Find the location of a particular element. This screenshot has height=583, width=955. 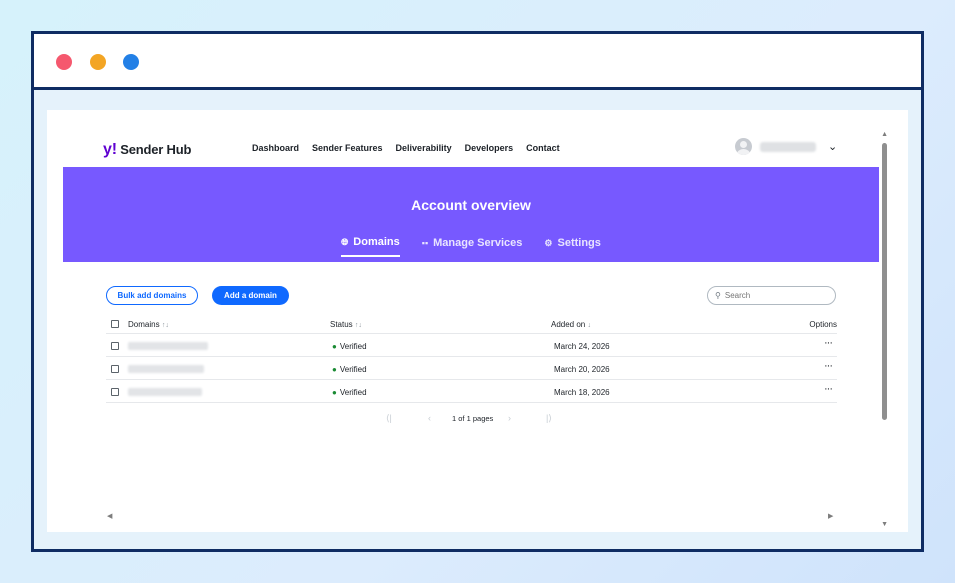

sender-hub-logo: y! Sender Hub is located at coordinates (147, 150).